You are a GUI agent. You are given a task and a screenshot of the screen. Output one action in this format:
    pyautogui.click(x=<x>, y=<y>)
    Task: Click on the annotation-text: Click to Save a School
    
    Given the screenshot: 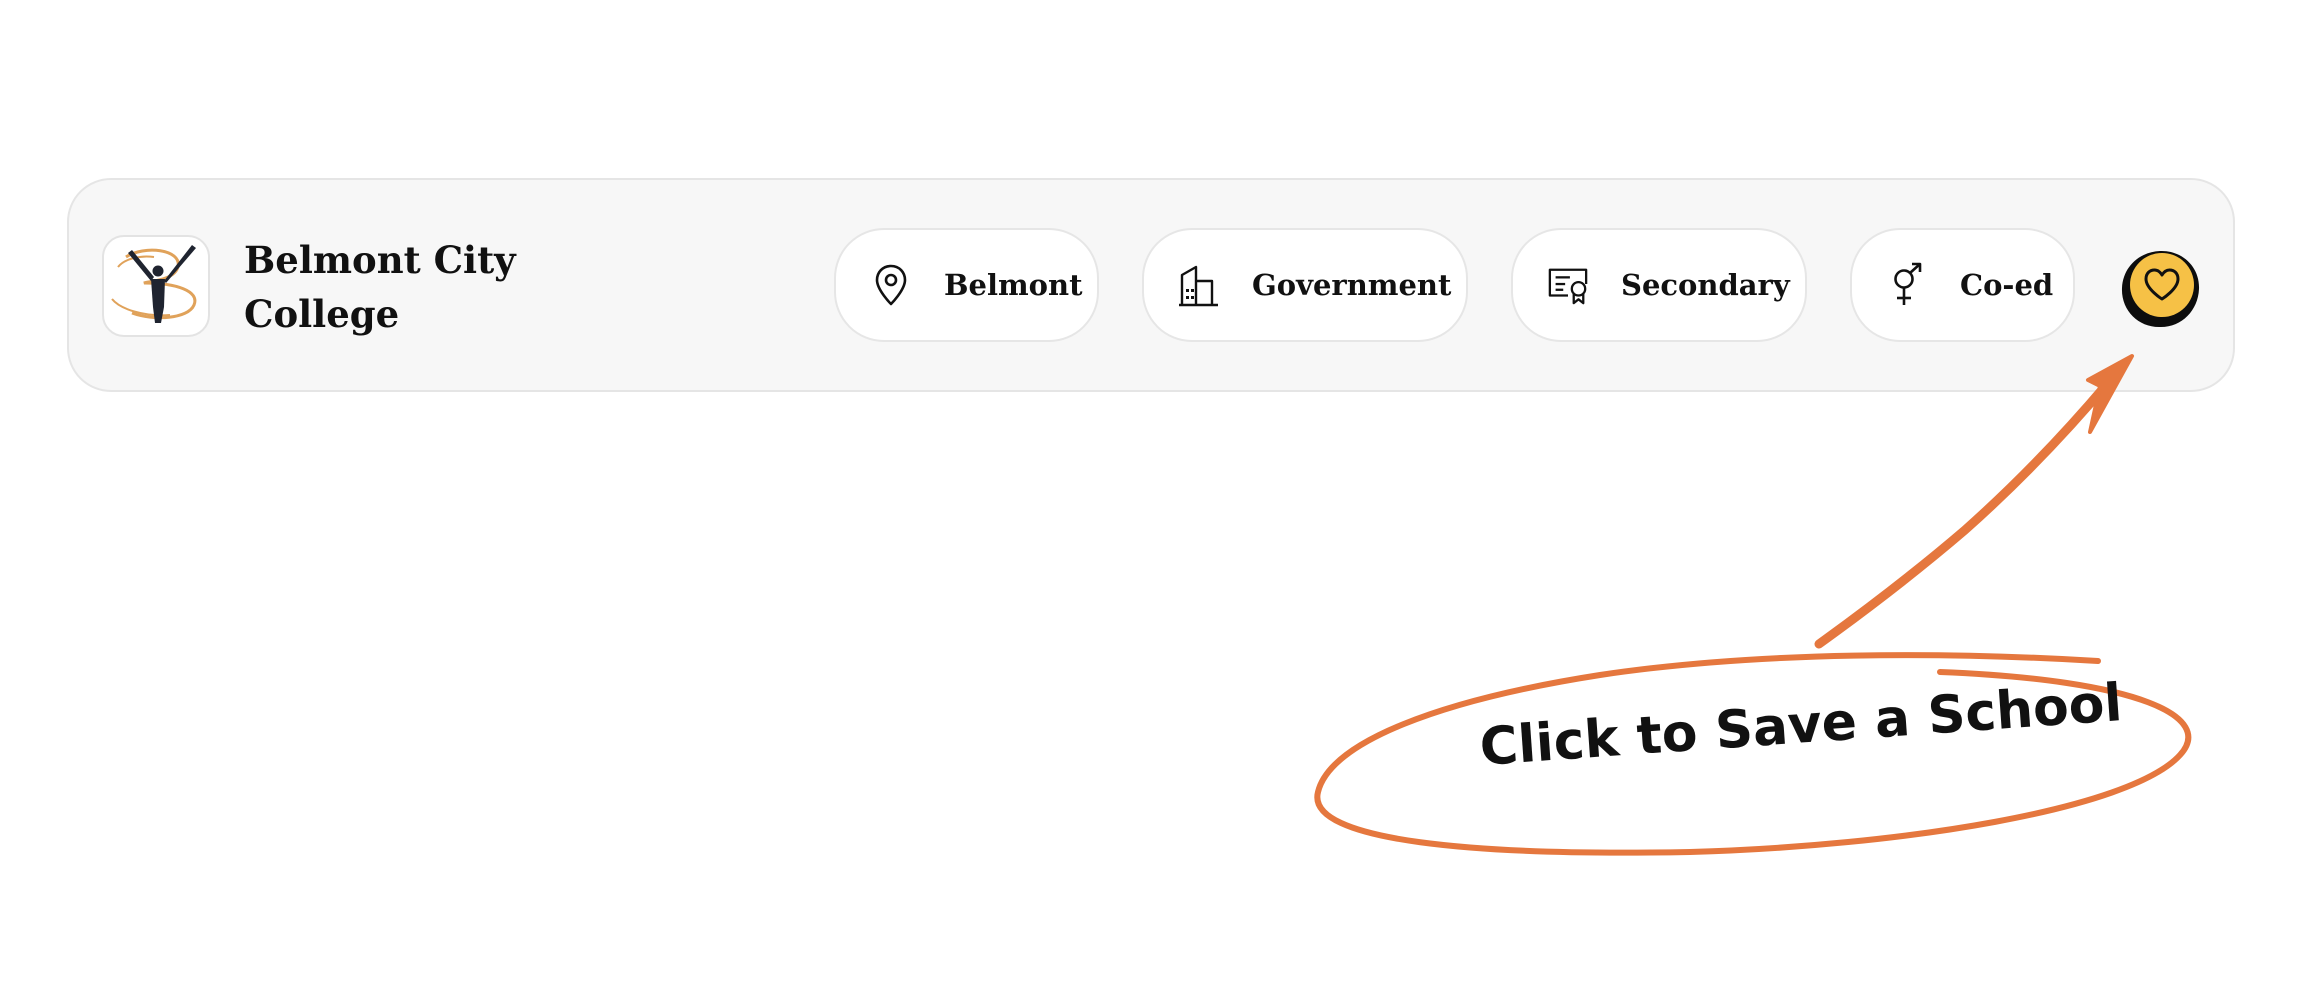 What is the action you would take?
    pyautogui.click(x=1801, y=725)
    